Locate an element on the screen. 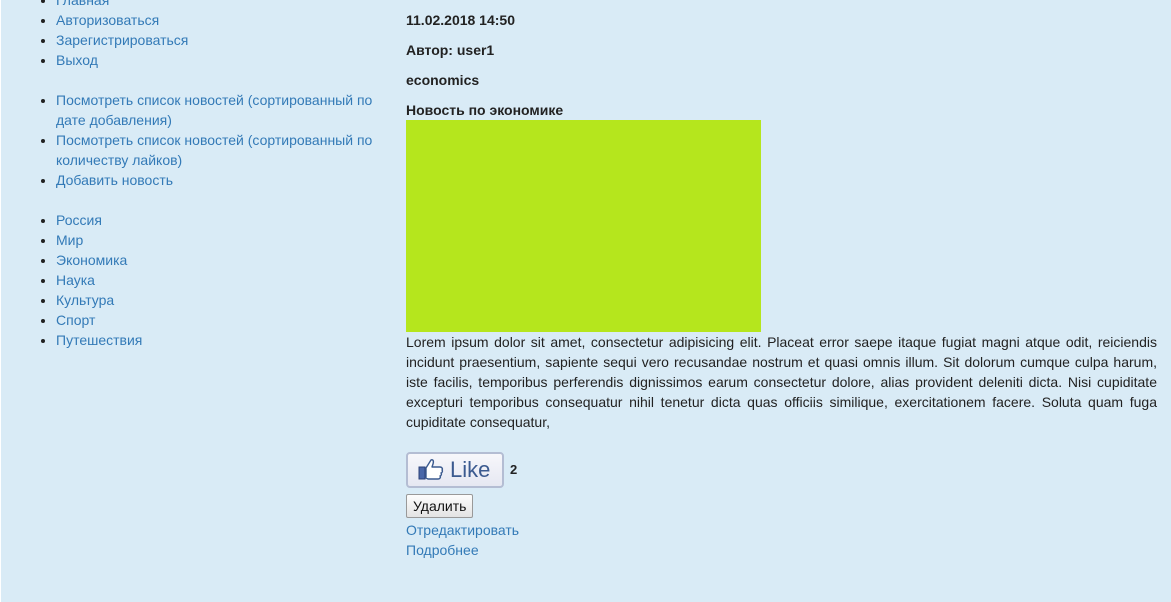 Image resolution: width=1171 pixels, height=602 pixels. edit-link: Отредактировать is located at coordinates (781, 530).